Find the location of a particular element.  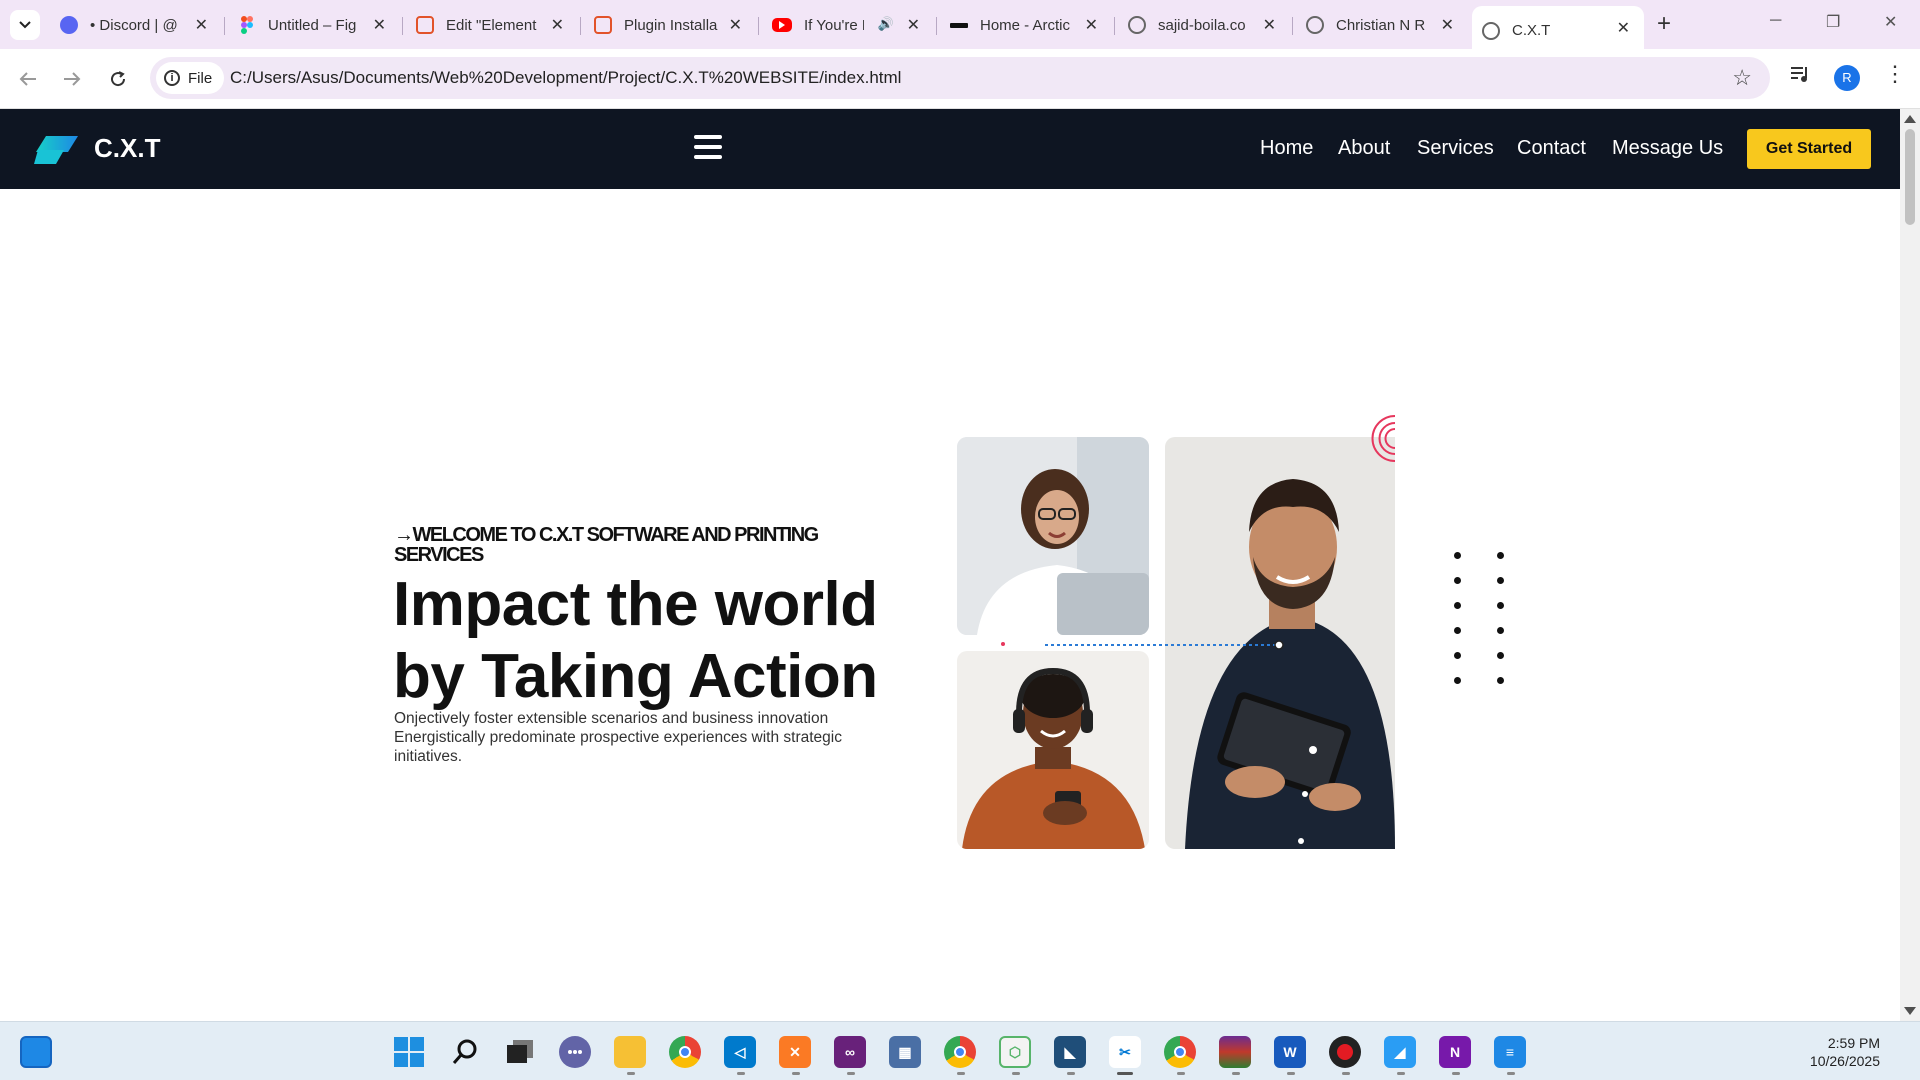

cxt-logo-icon is located at coordinates (56, 152).